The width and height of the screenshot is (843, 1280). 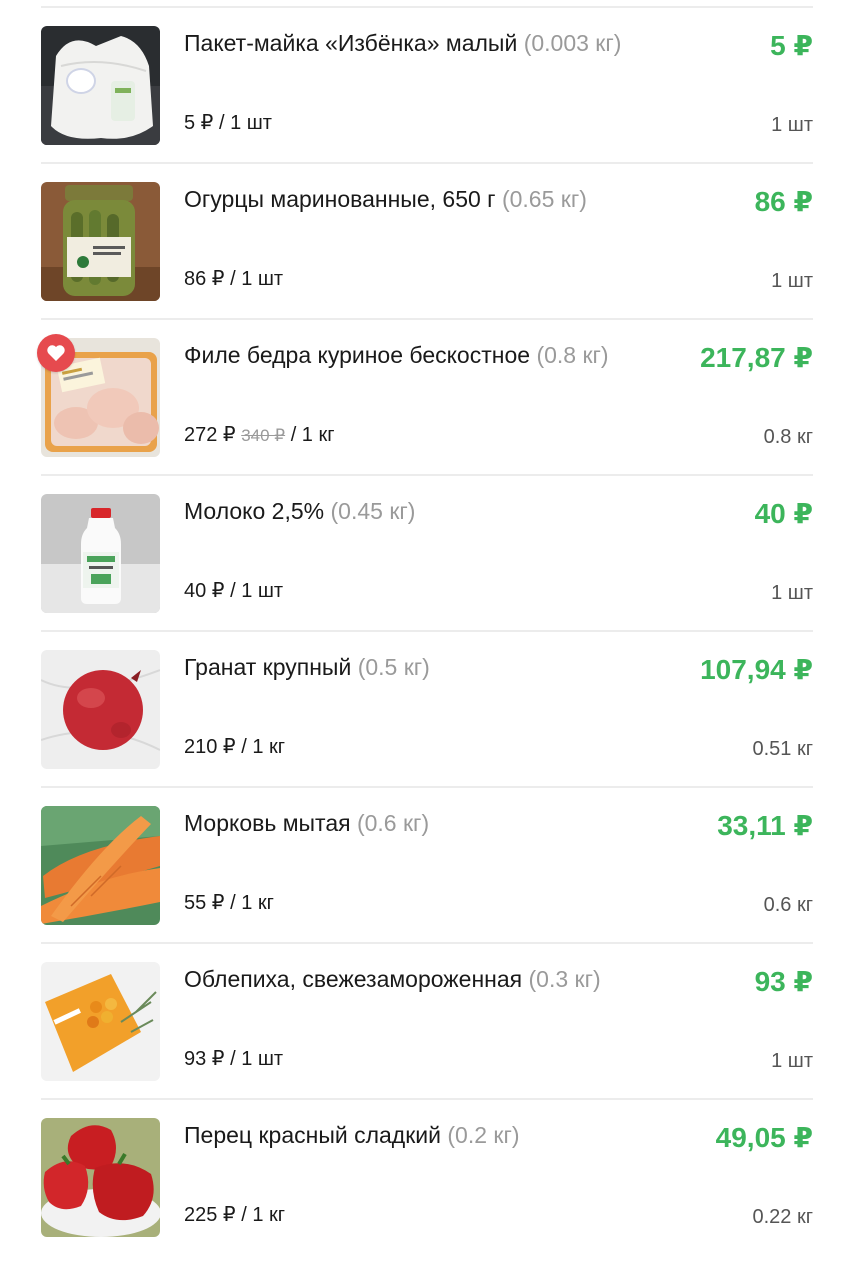 What do you see at coordinates (235, 747) in the screenshot?
I see `unit-price: 210 ₽ / 1 кг` at bounding box center [235, 747].